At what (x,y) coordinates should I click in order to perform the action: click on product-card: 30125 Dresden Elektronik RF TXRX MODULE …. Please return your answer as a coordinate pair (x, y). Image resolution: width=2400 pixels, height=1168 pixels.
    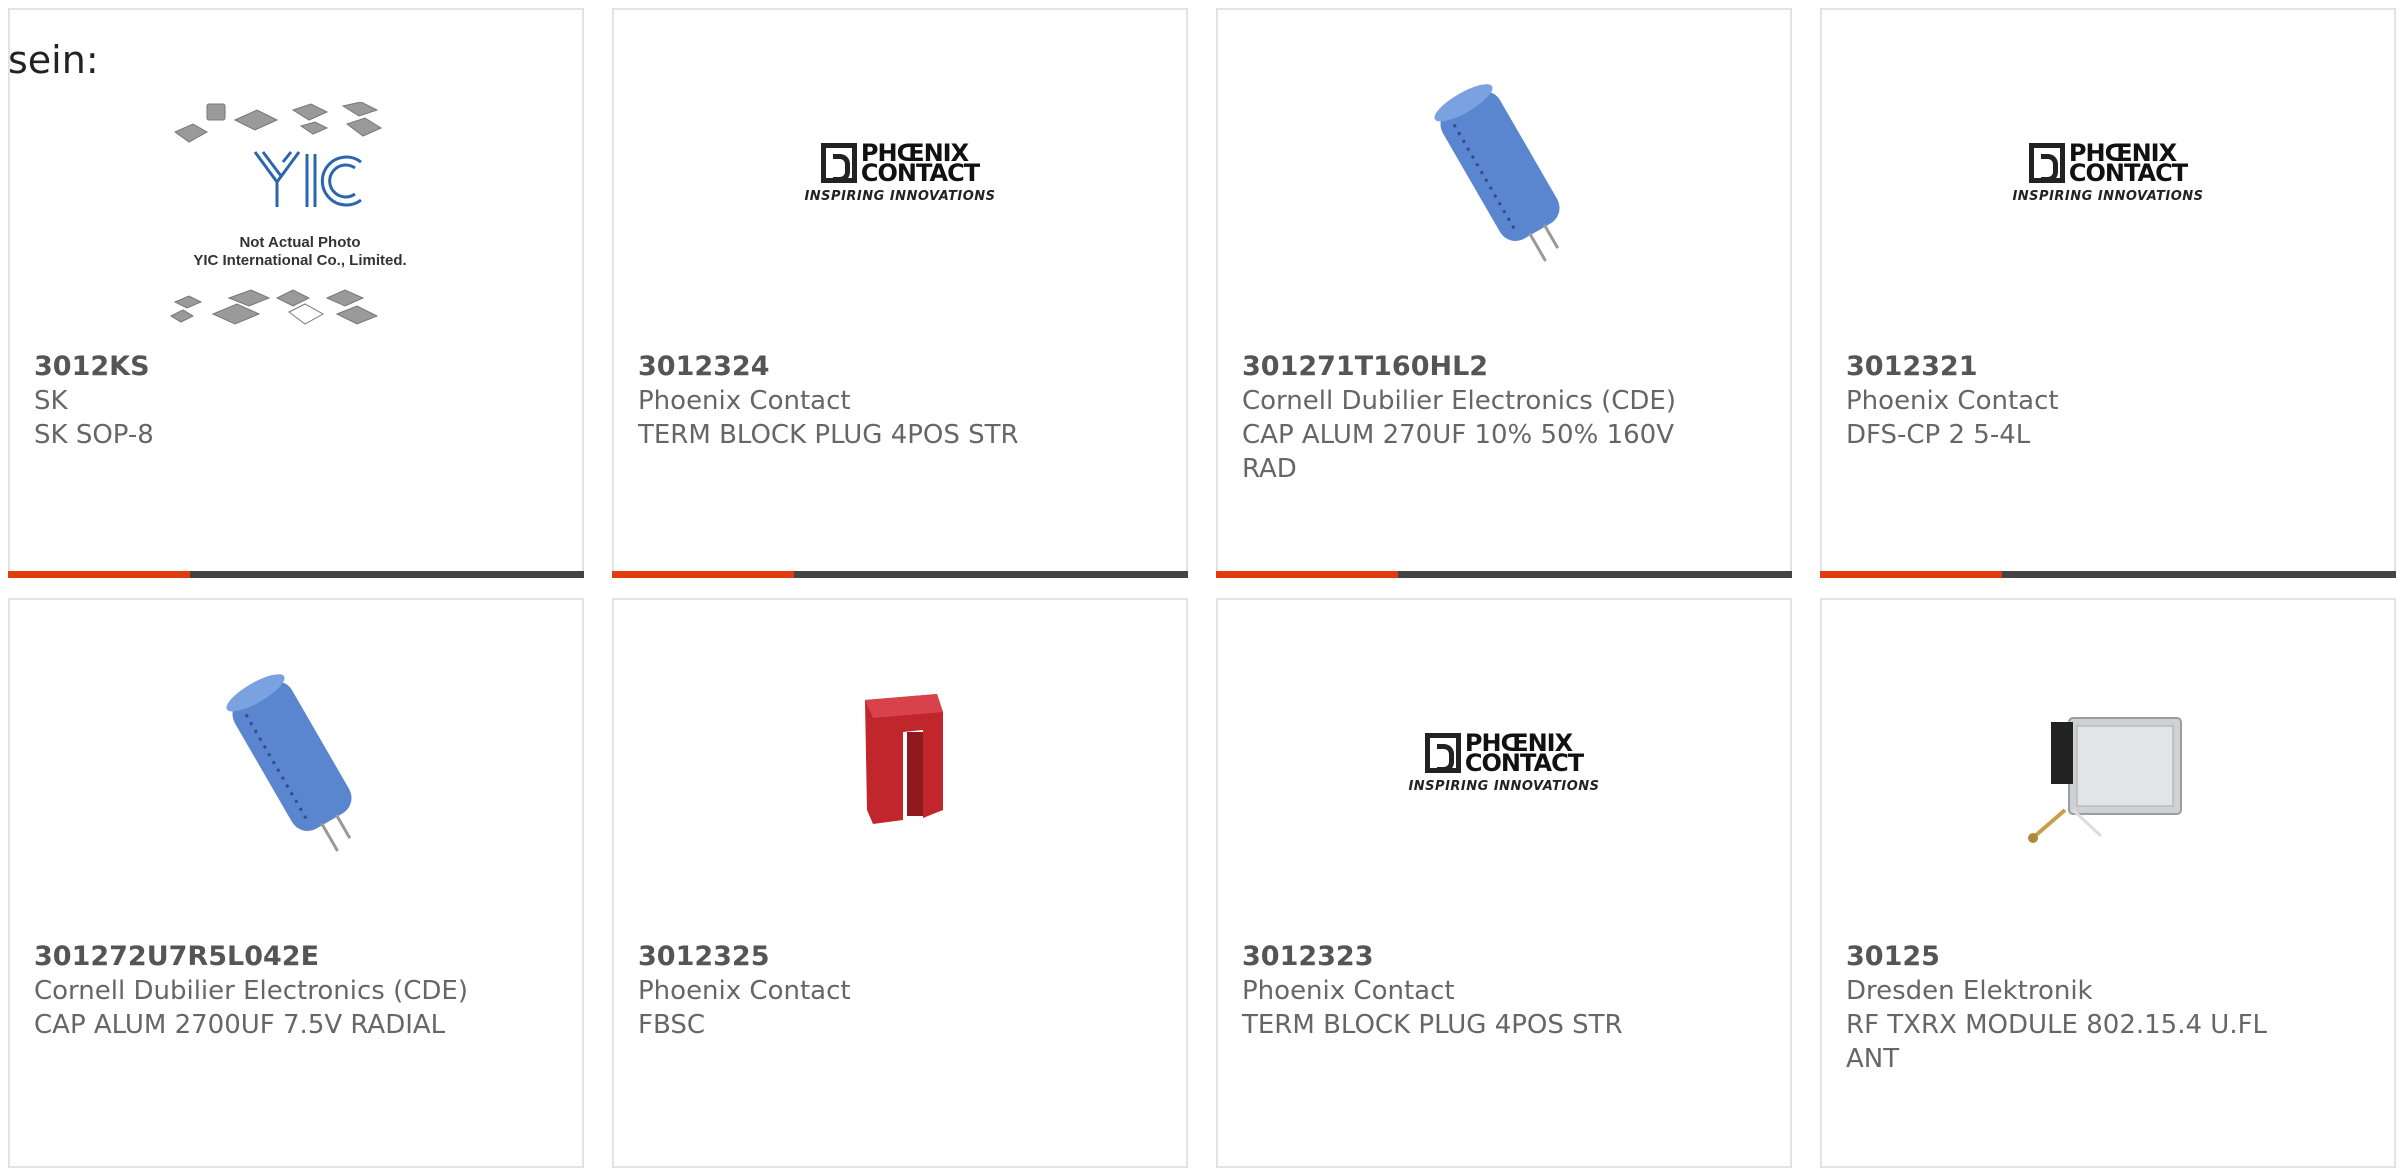
    Looking at the image, I should click on (2108, 883).